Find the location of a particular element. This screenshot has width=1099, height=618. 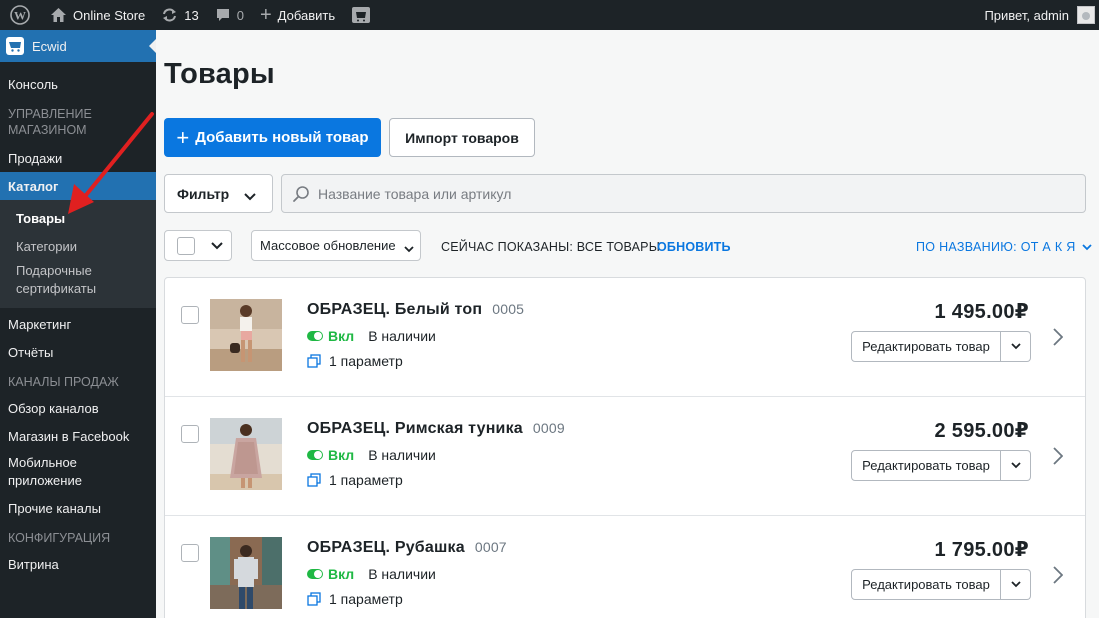

search-box is located at coordinates (683, 193).